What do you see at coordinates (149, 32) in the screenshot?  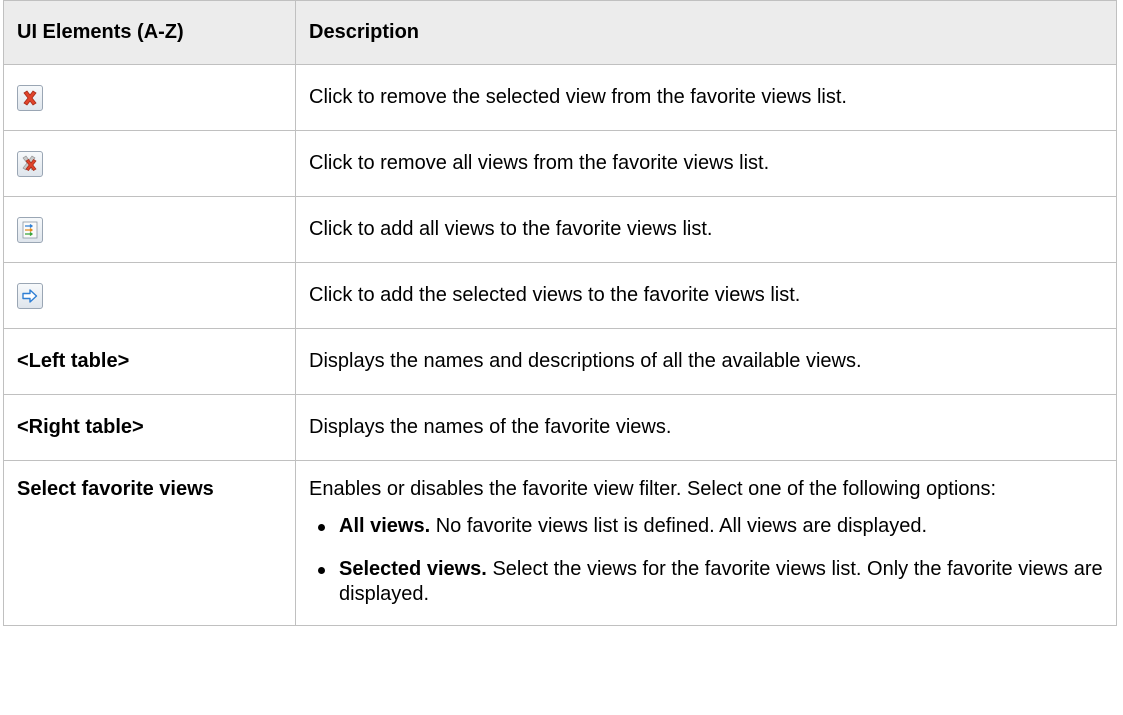 I see `header-ui-elements: UI Elements (A-Z)` at bounding box center [149, 32].